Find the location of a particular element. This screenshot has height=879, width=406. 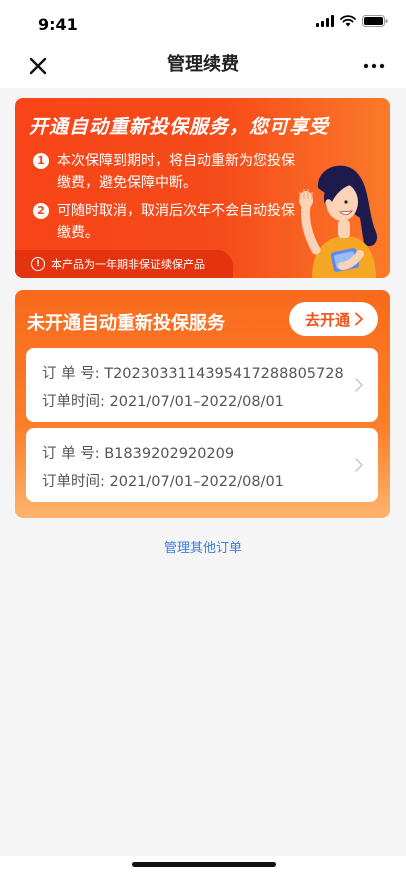

activate-button-label: 去开通 is located at coordinates (327, 319).